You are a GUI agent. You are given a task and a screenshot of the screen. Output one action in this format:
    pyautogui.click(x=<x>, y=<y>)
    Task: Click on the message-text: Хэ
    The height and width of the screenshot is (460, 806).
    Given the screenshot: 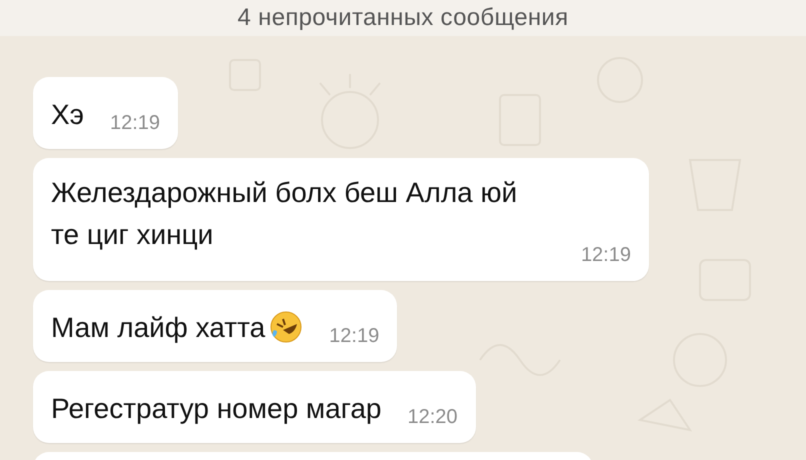 What is the action you would take?
    pyautogui.click(x=67, y=115)
    